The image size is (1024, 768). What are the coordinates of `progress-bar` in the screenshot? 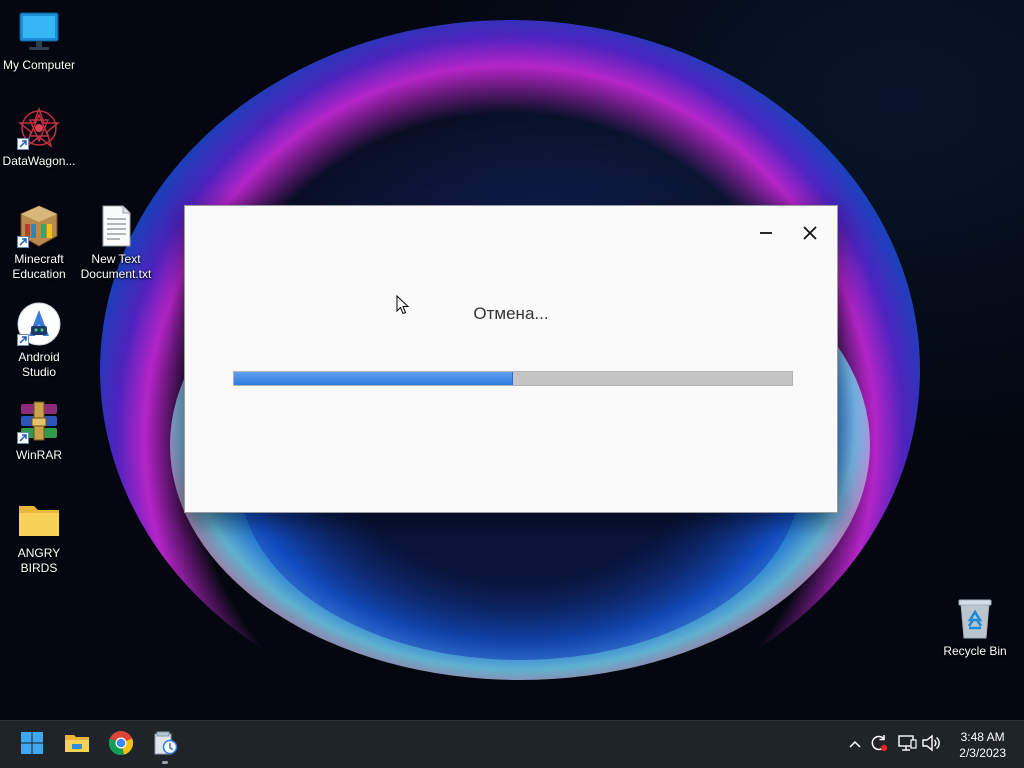 It's located at (513, 378).